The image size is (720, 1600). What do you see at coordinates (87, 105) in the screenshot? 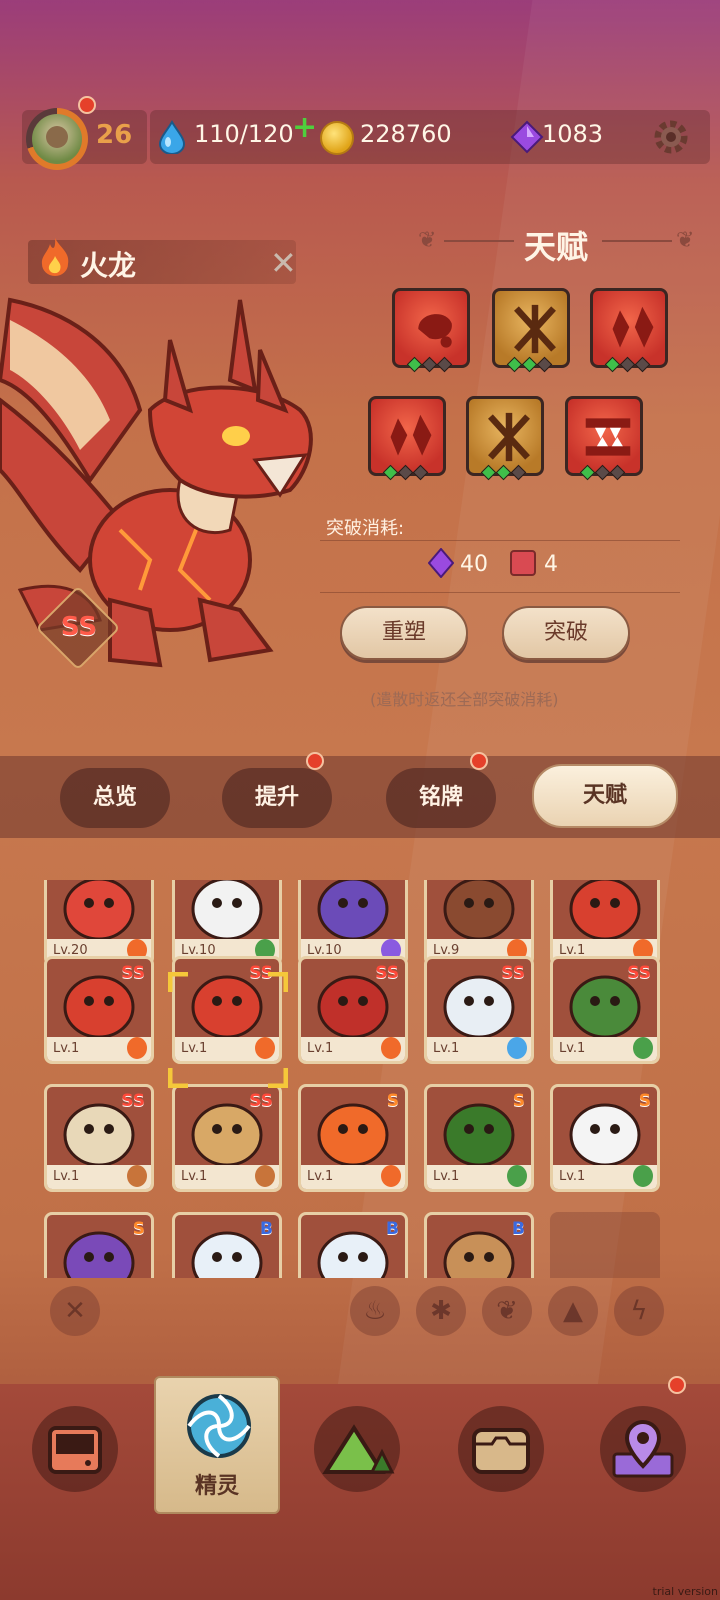
I see `avatar-notification-dot` at bounding box center [87, 105].